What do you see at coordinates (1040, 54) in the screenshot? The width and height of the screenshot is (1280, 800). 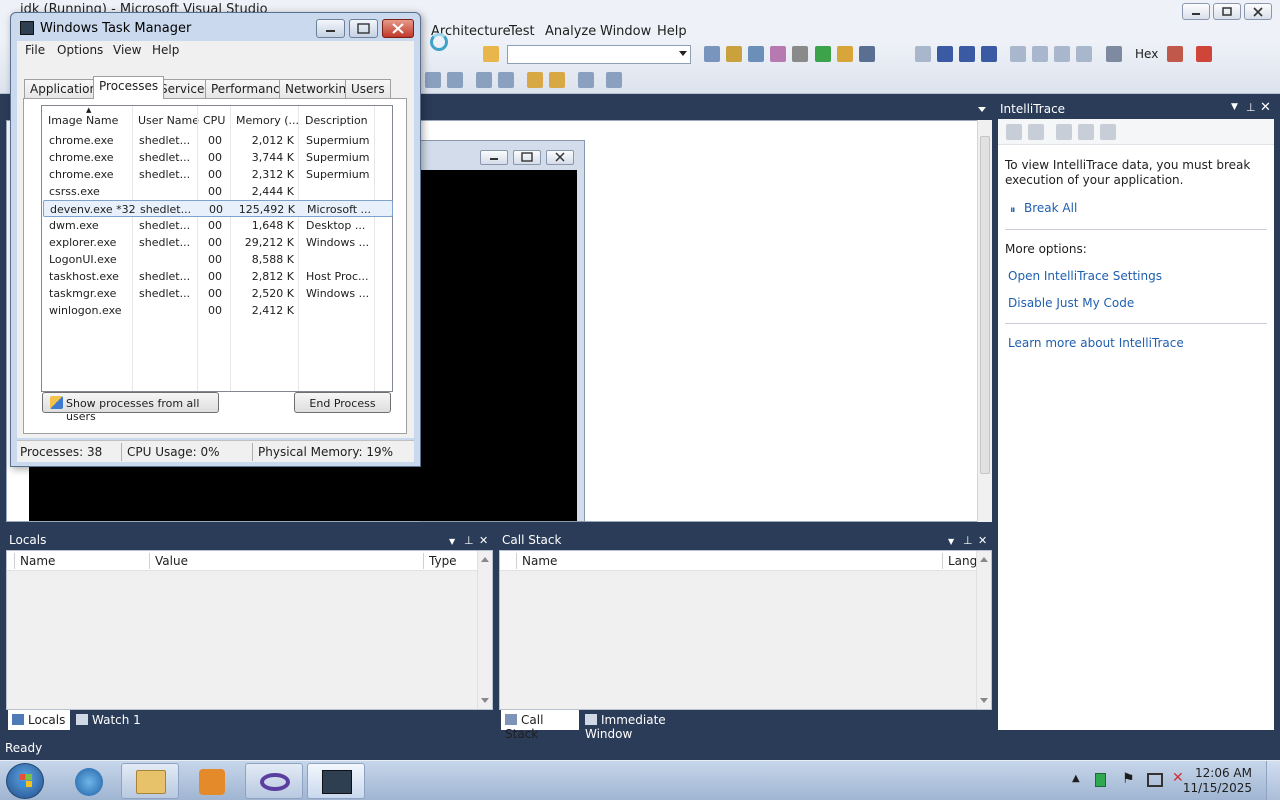 I see `step-over-icon` at bounding box center [1040, 54].